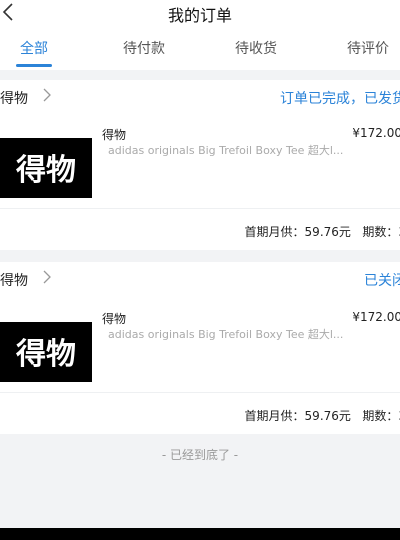  I want to click on order-header: 得物 订单已完成，已发货, so click(200, 96).